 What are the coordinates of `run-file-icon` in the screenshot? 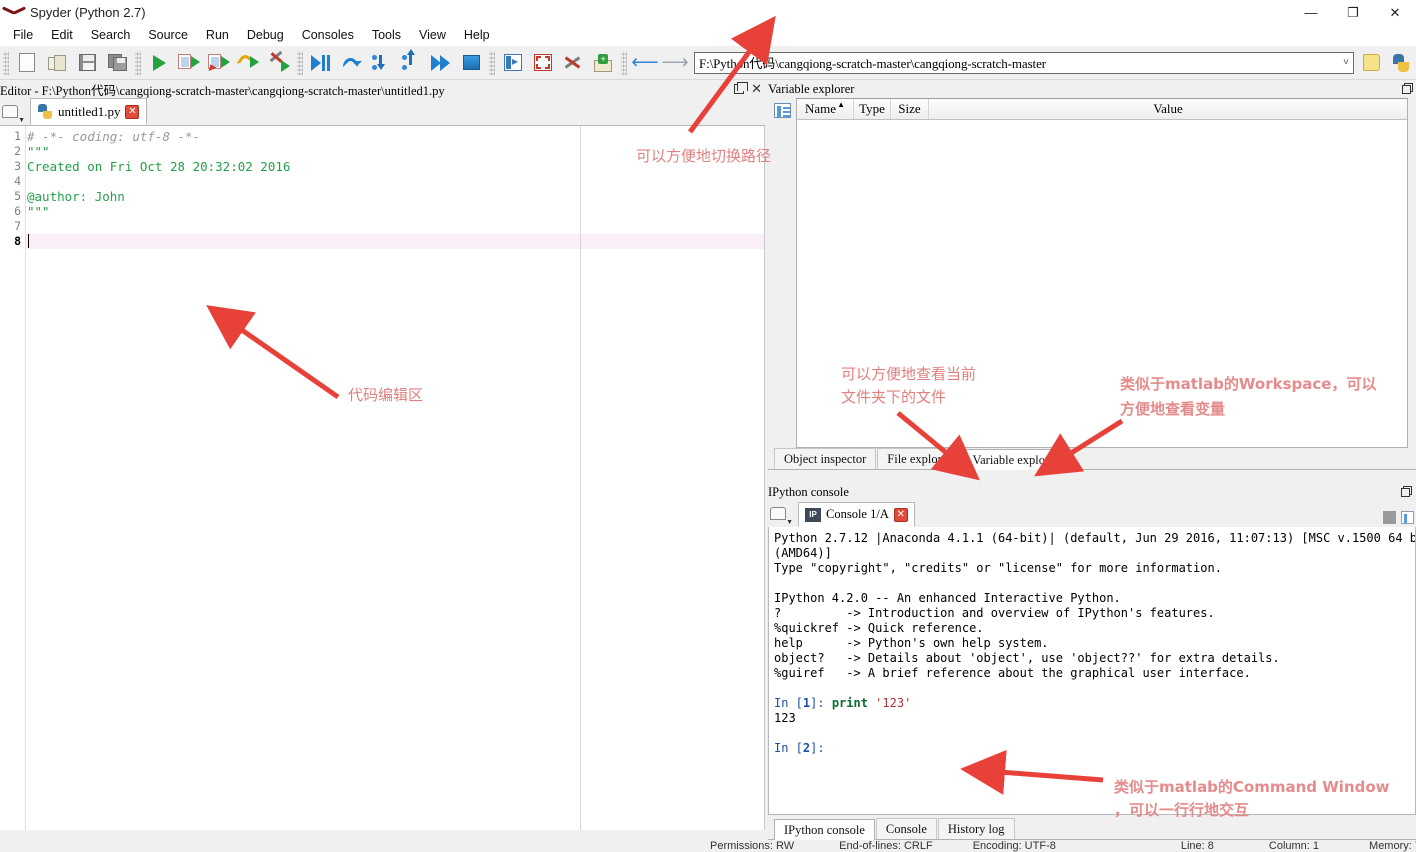 It's located at (159, 63).